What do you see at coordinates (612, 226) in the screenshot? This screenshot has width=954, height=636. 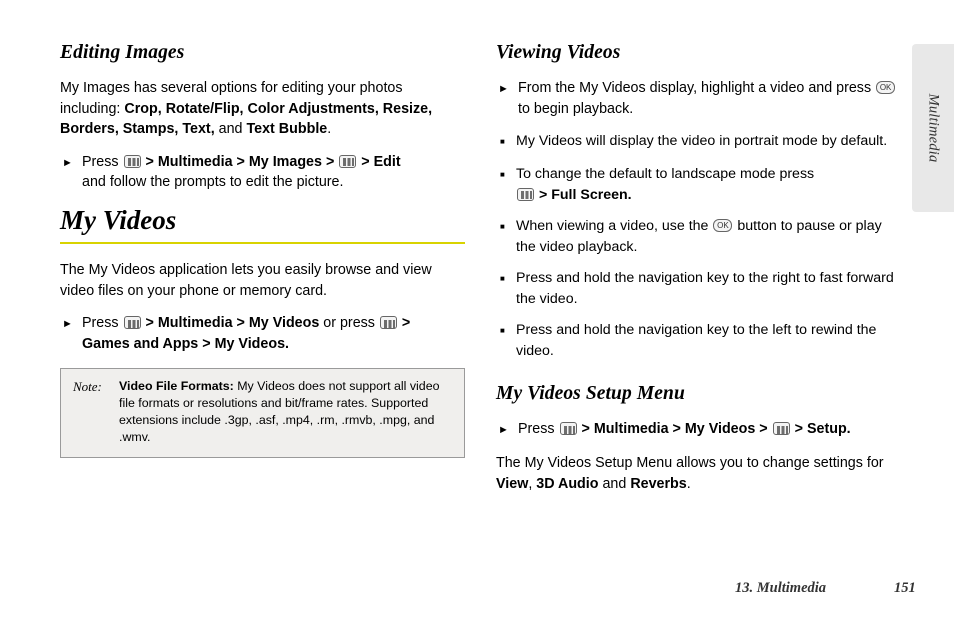 I see `pause-pre: When viewing a video, use the` at bounding box center [612, 226].